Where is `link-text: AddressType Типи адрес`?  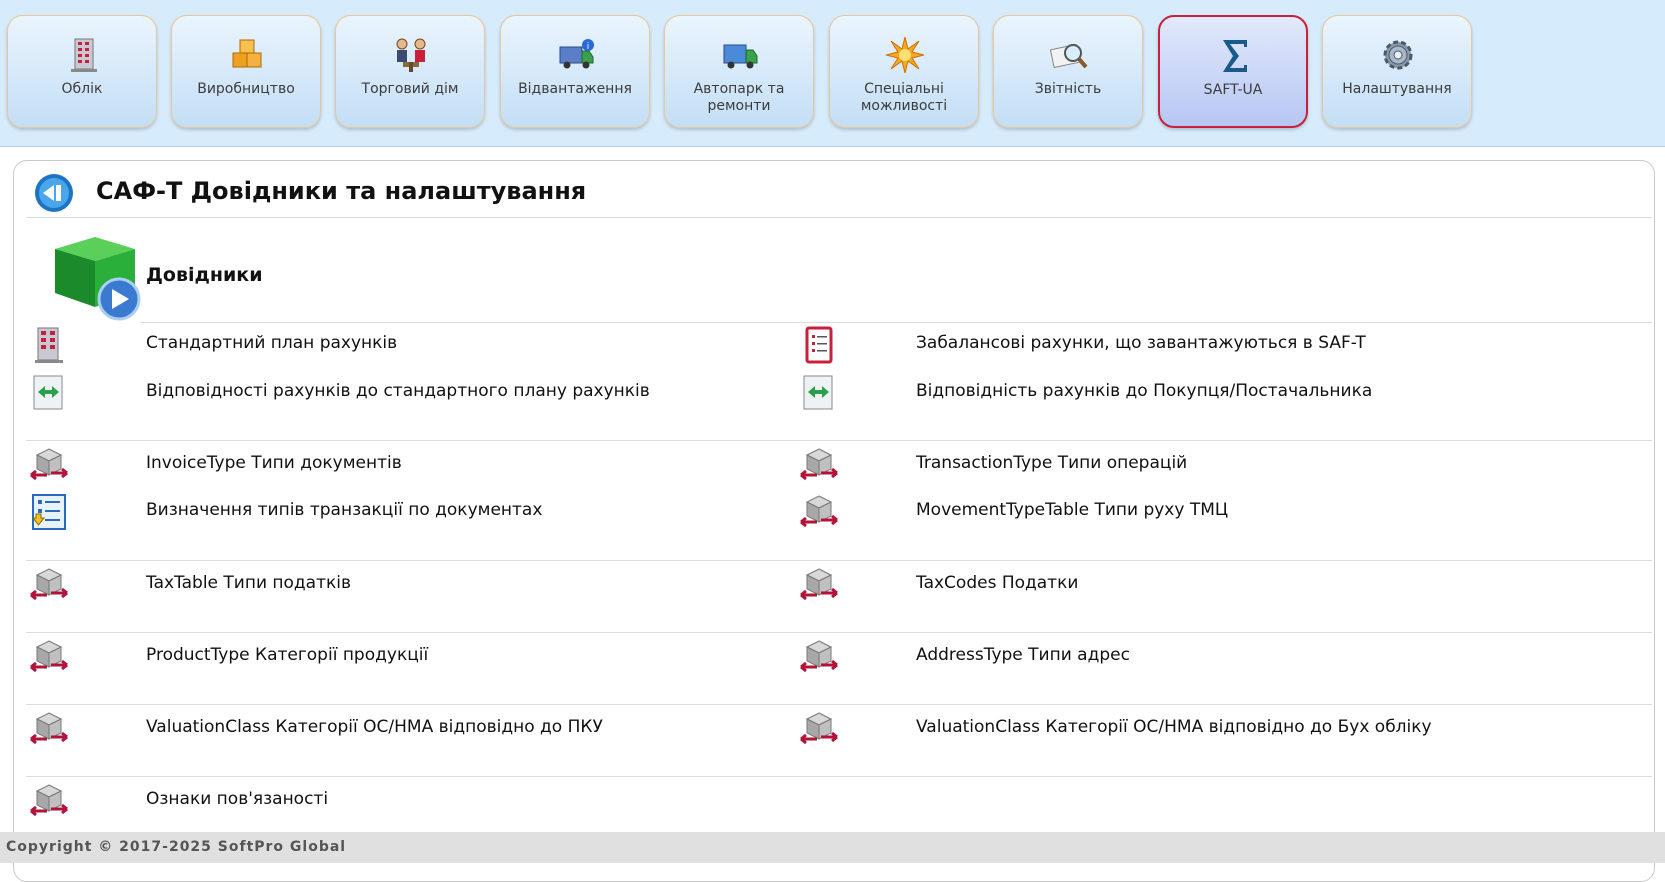 link-text: AddressType Типи адрес is located at coordinates (1023, 655).